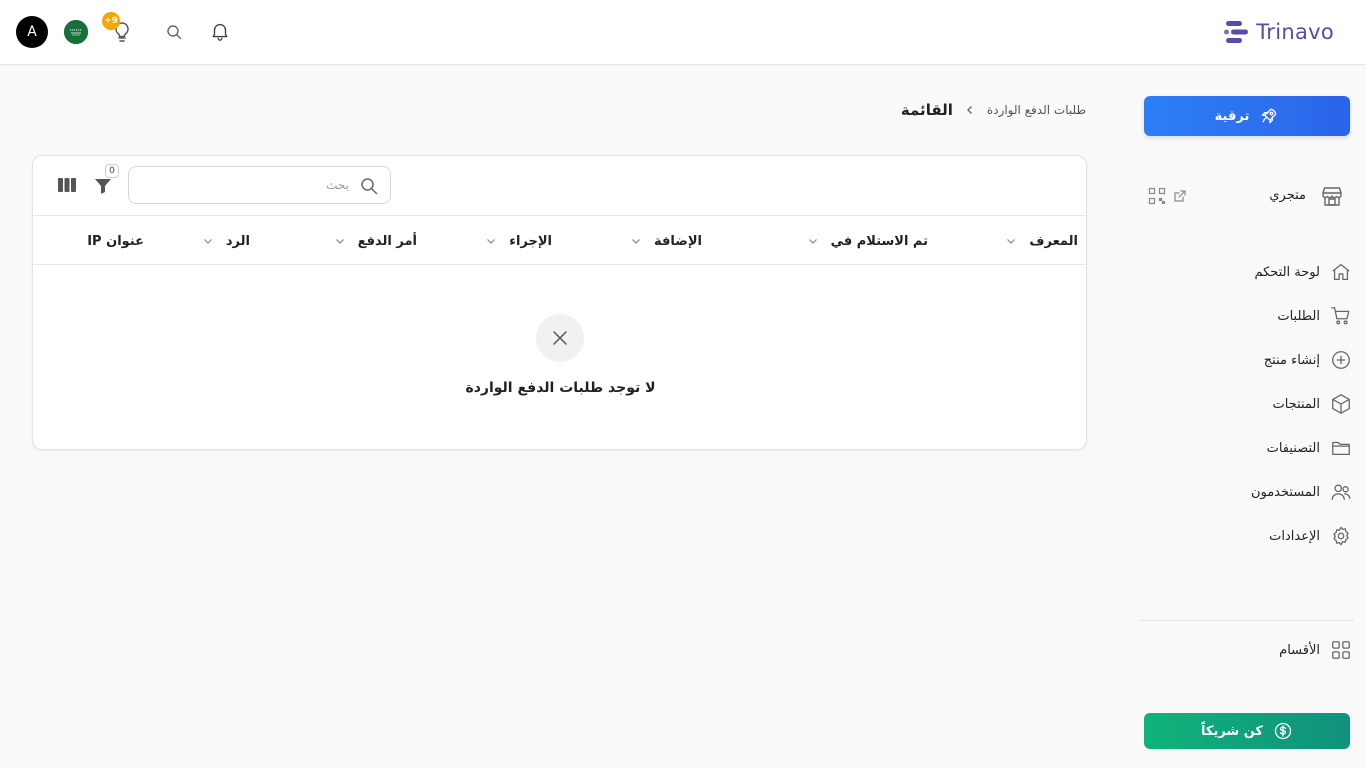  I want to click on sidebar-item-label: لوحة التحكم, so click(1287, 272).